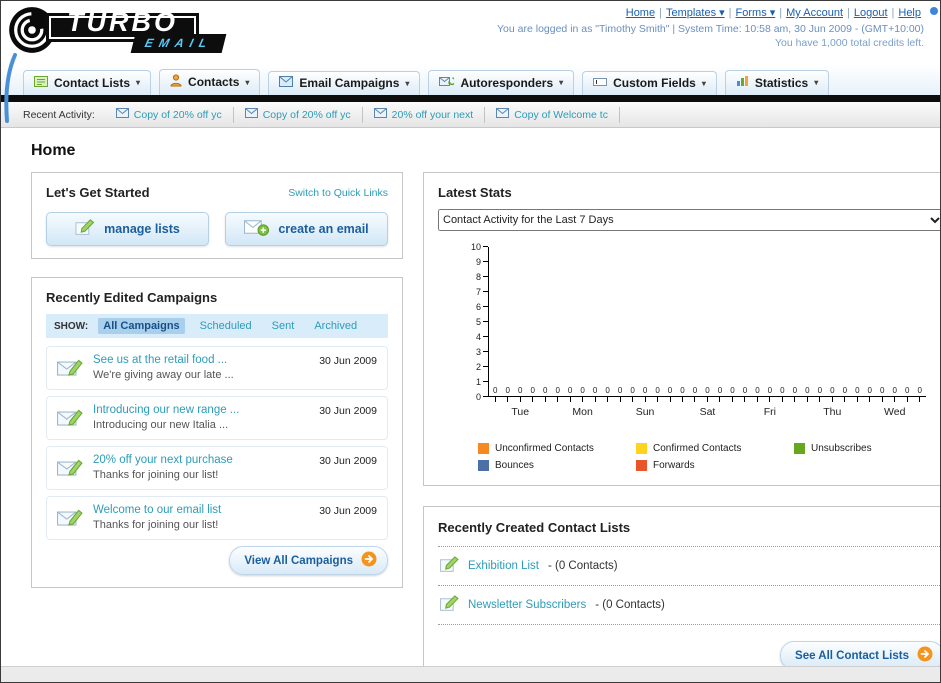 The image size is (941, 683). I want to click on header-link-my-account: My Account, so click(814, 13).